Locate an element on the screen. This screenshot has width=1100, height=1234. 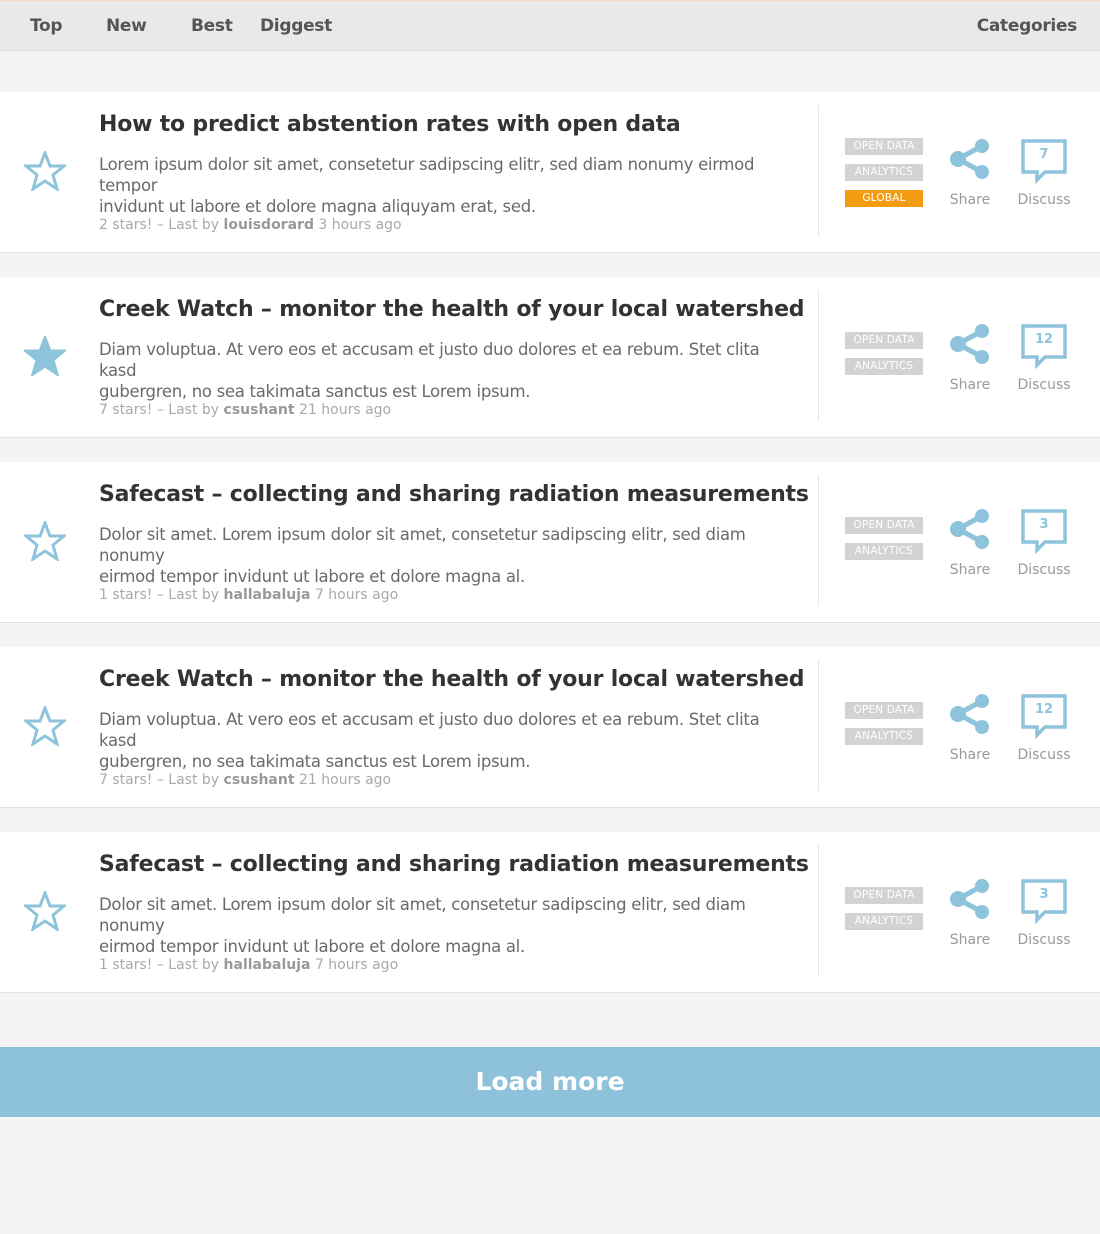
post-time: 3 hours ago is located at coordinates (360, 225).